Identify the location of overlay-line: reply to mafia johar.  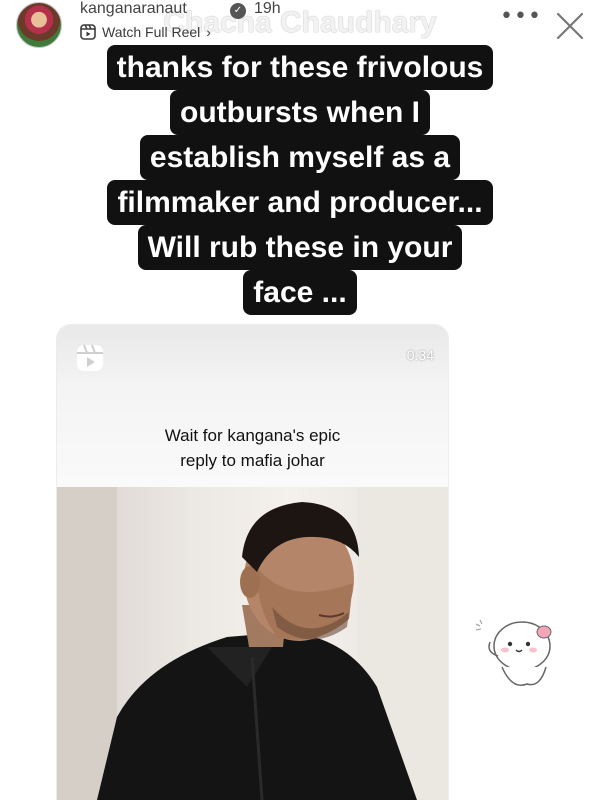
(252, 460).